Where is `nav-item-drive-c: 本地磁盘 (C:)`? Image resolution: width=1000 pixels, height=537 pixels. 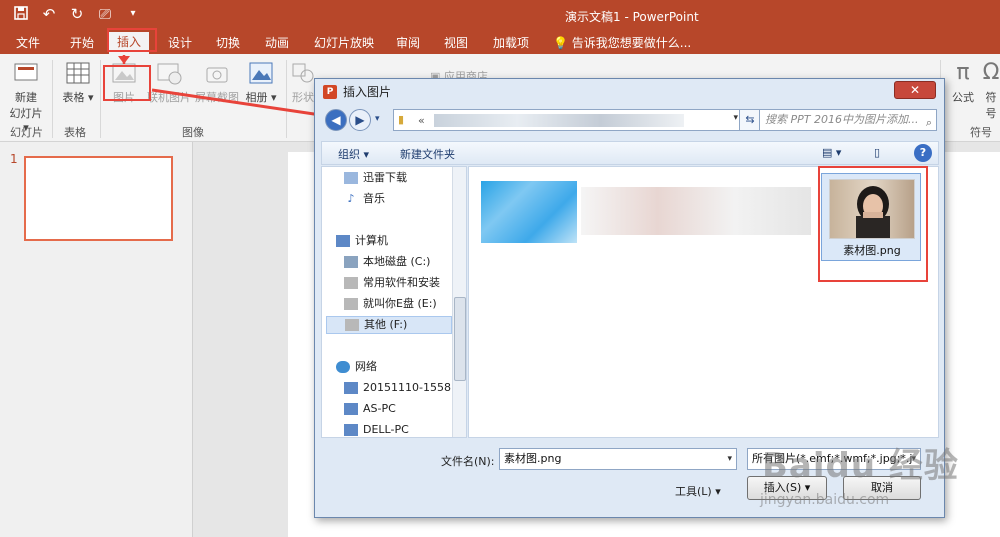
nav-item-drive-c: 本地磁盘 (C:) is located at coordinates (387, 262).